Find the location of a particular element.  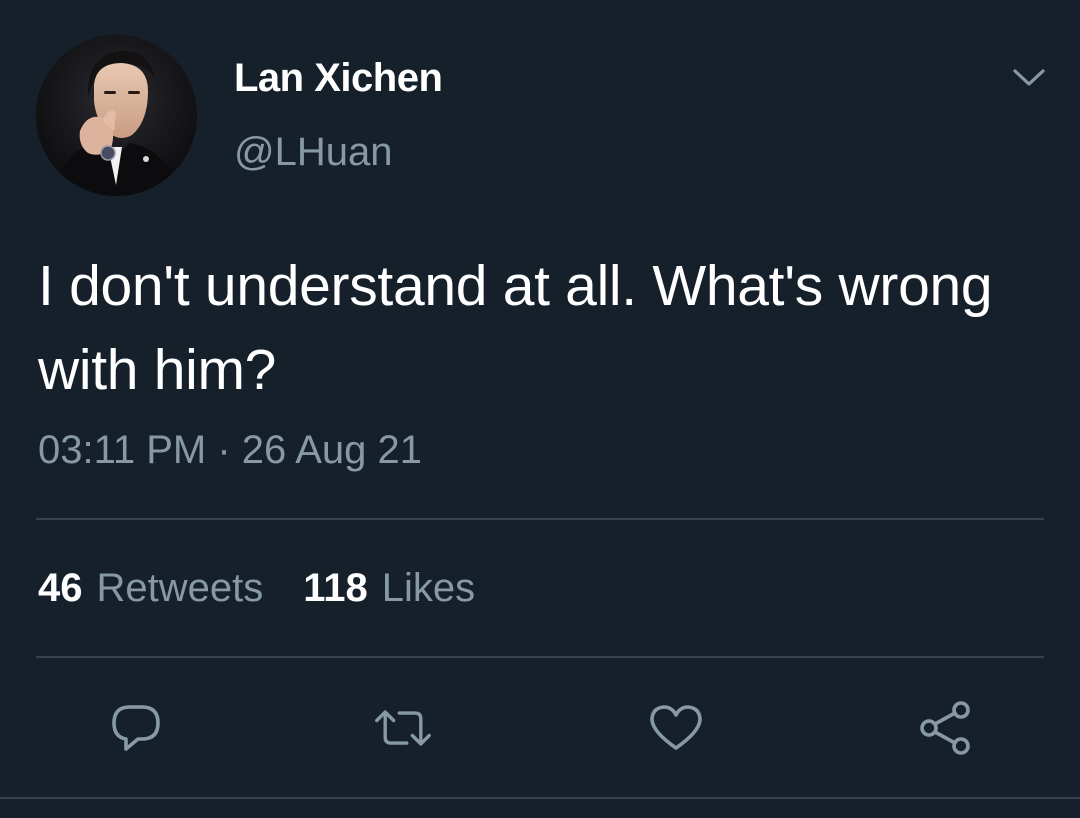

likes-stat: 118 Likes is located at coordinates (389, 588).